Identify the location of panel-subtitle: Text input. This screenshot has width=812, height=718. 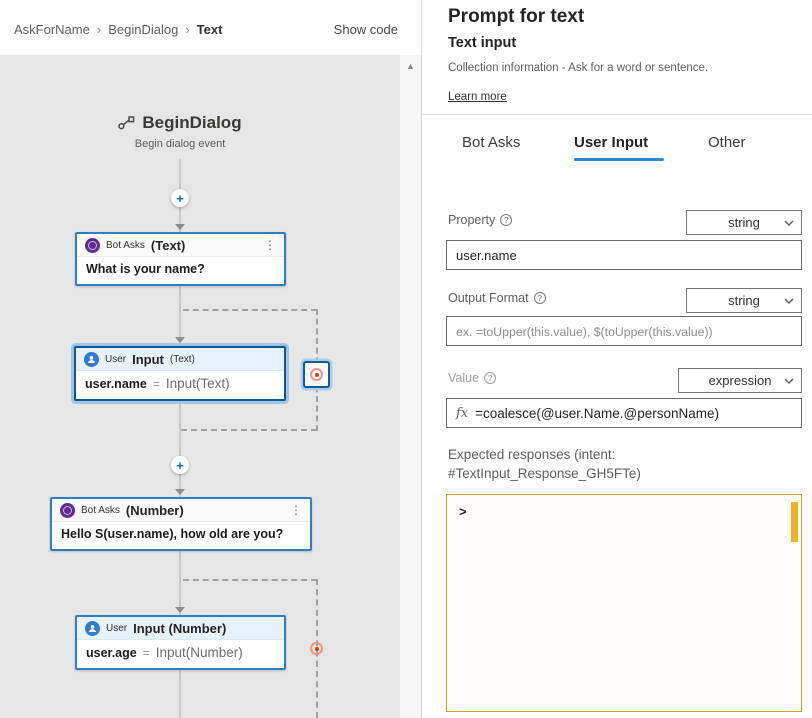
(482, 43).